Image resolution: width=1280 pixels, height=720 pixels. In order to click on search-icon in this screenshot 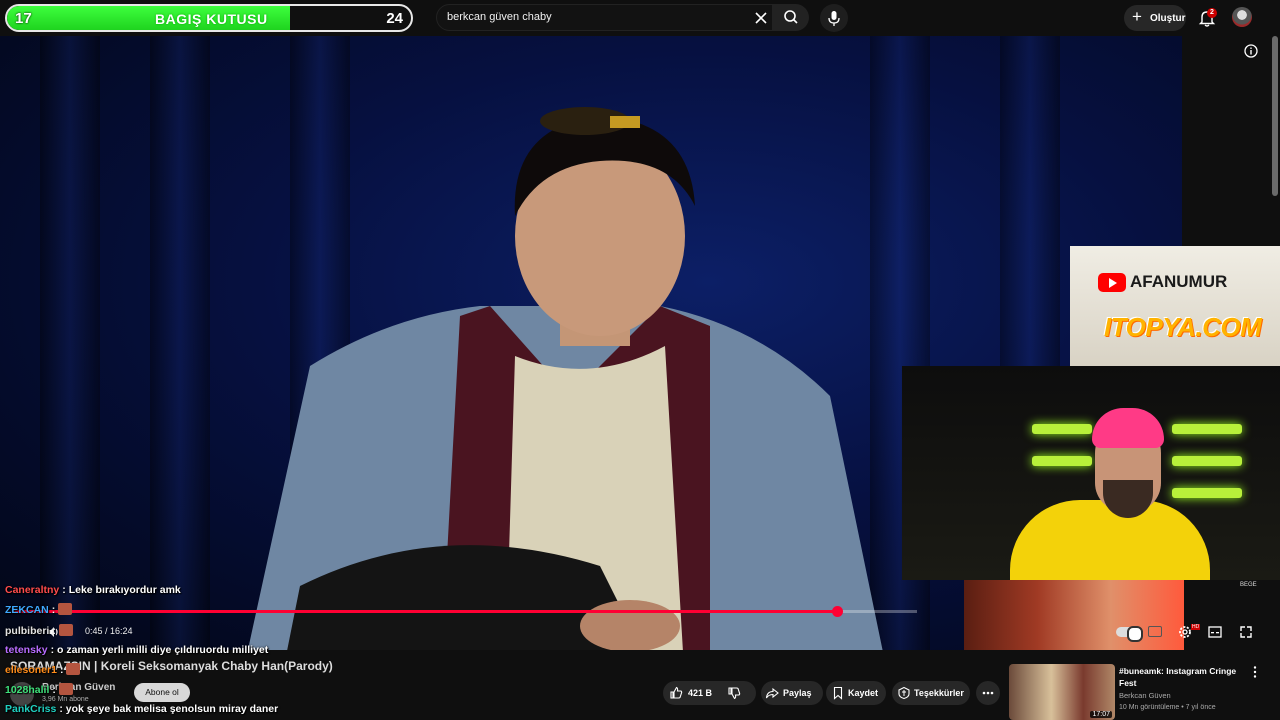, I will do `click(791, 17)`.